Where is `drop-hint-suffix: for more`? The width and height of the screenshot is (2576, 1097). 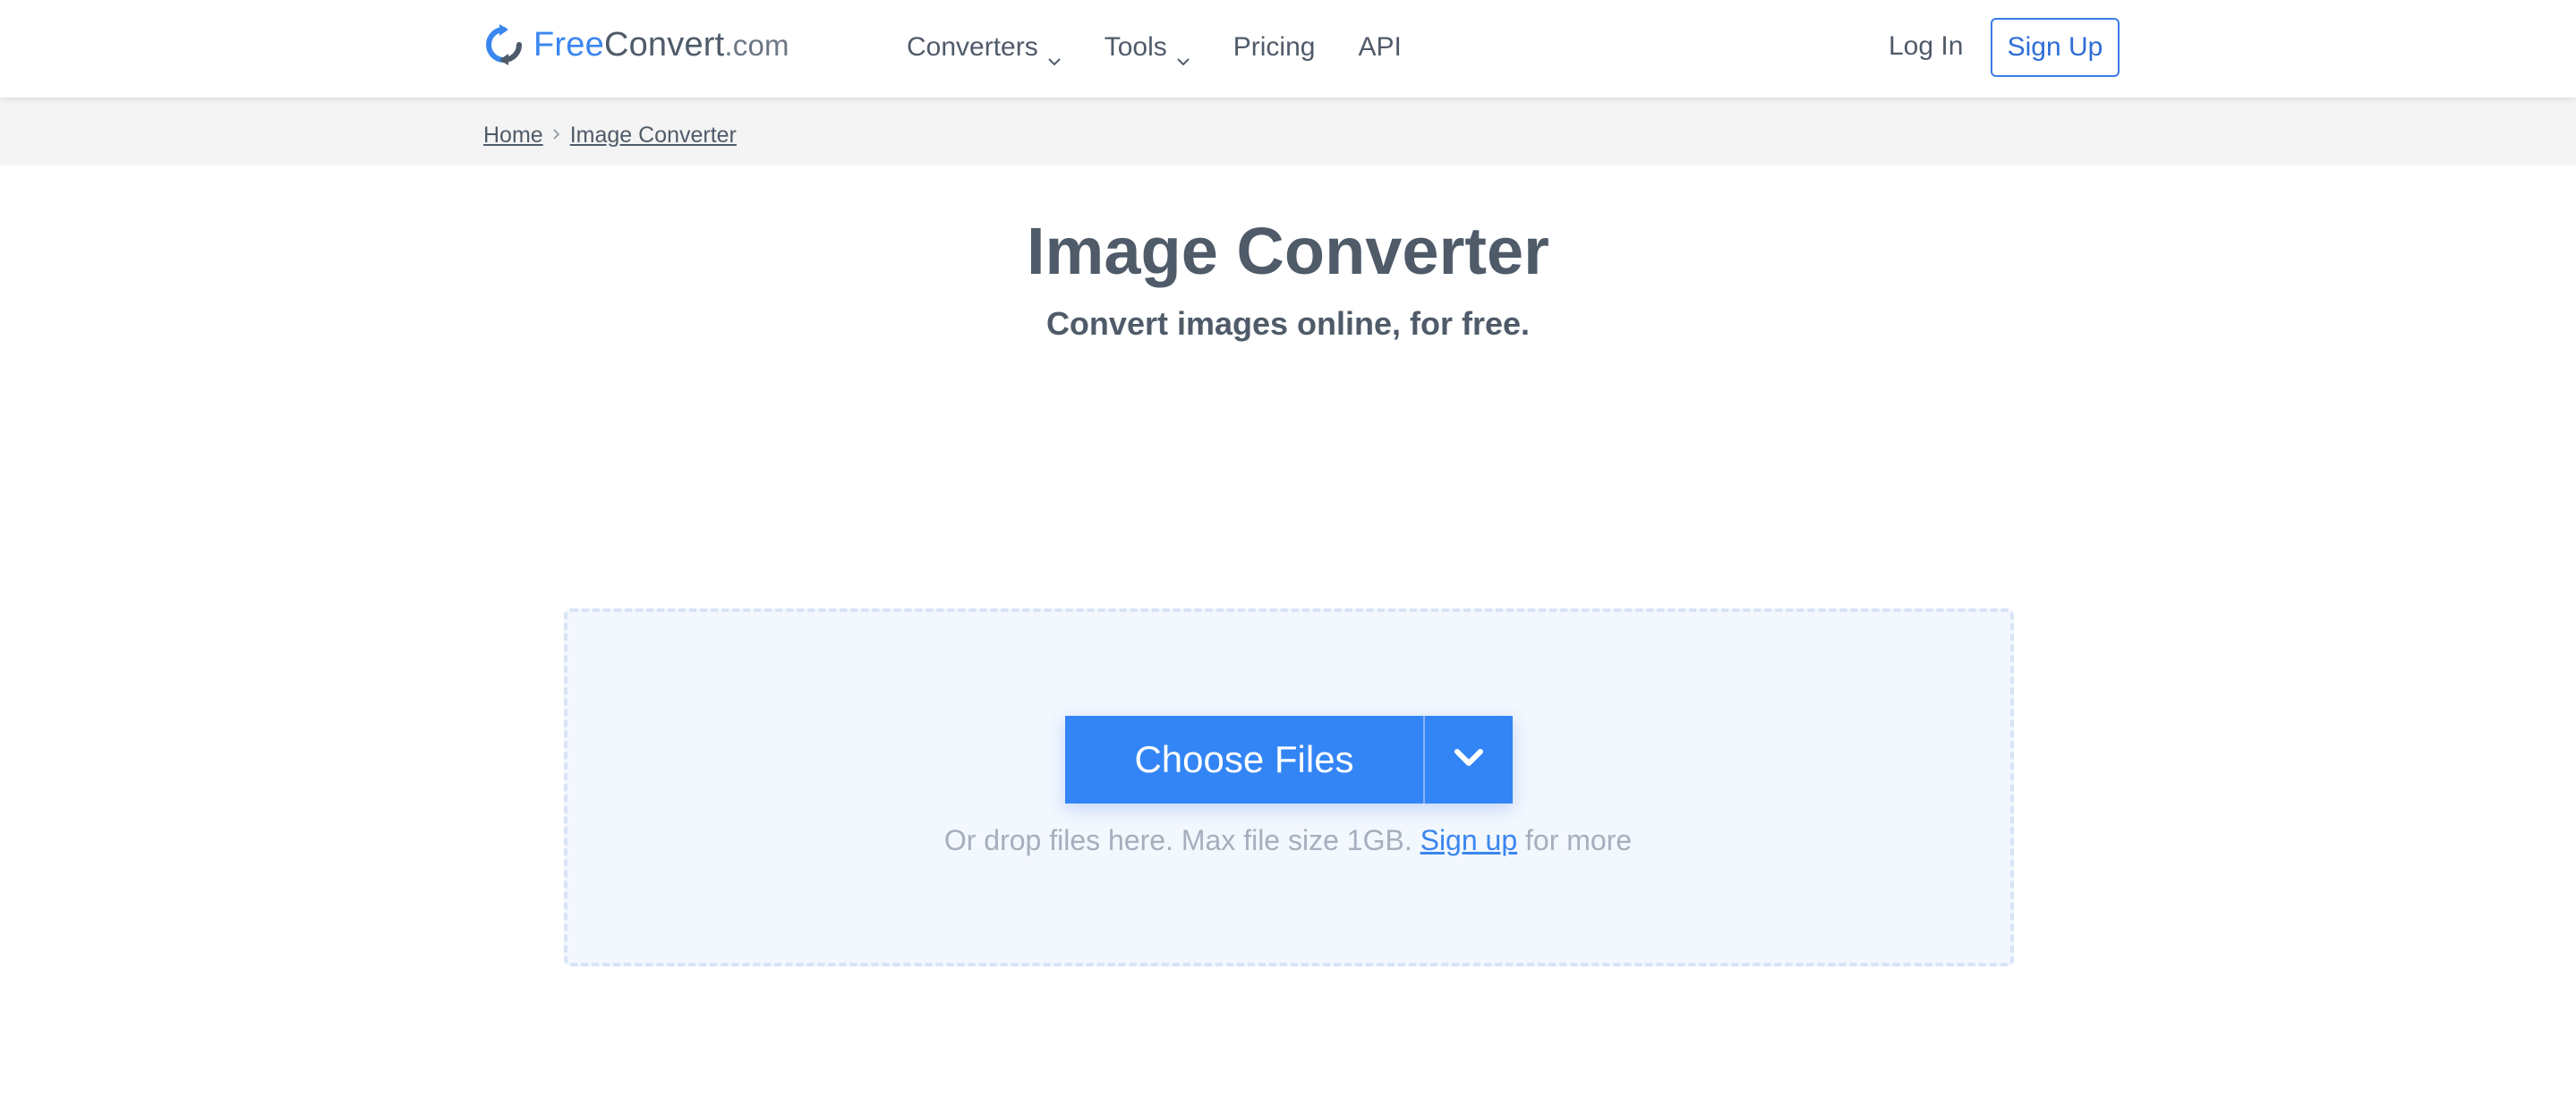 drop-hint-suffix: for more is located at coordinates (1579, 840).